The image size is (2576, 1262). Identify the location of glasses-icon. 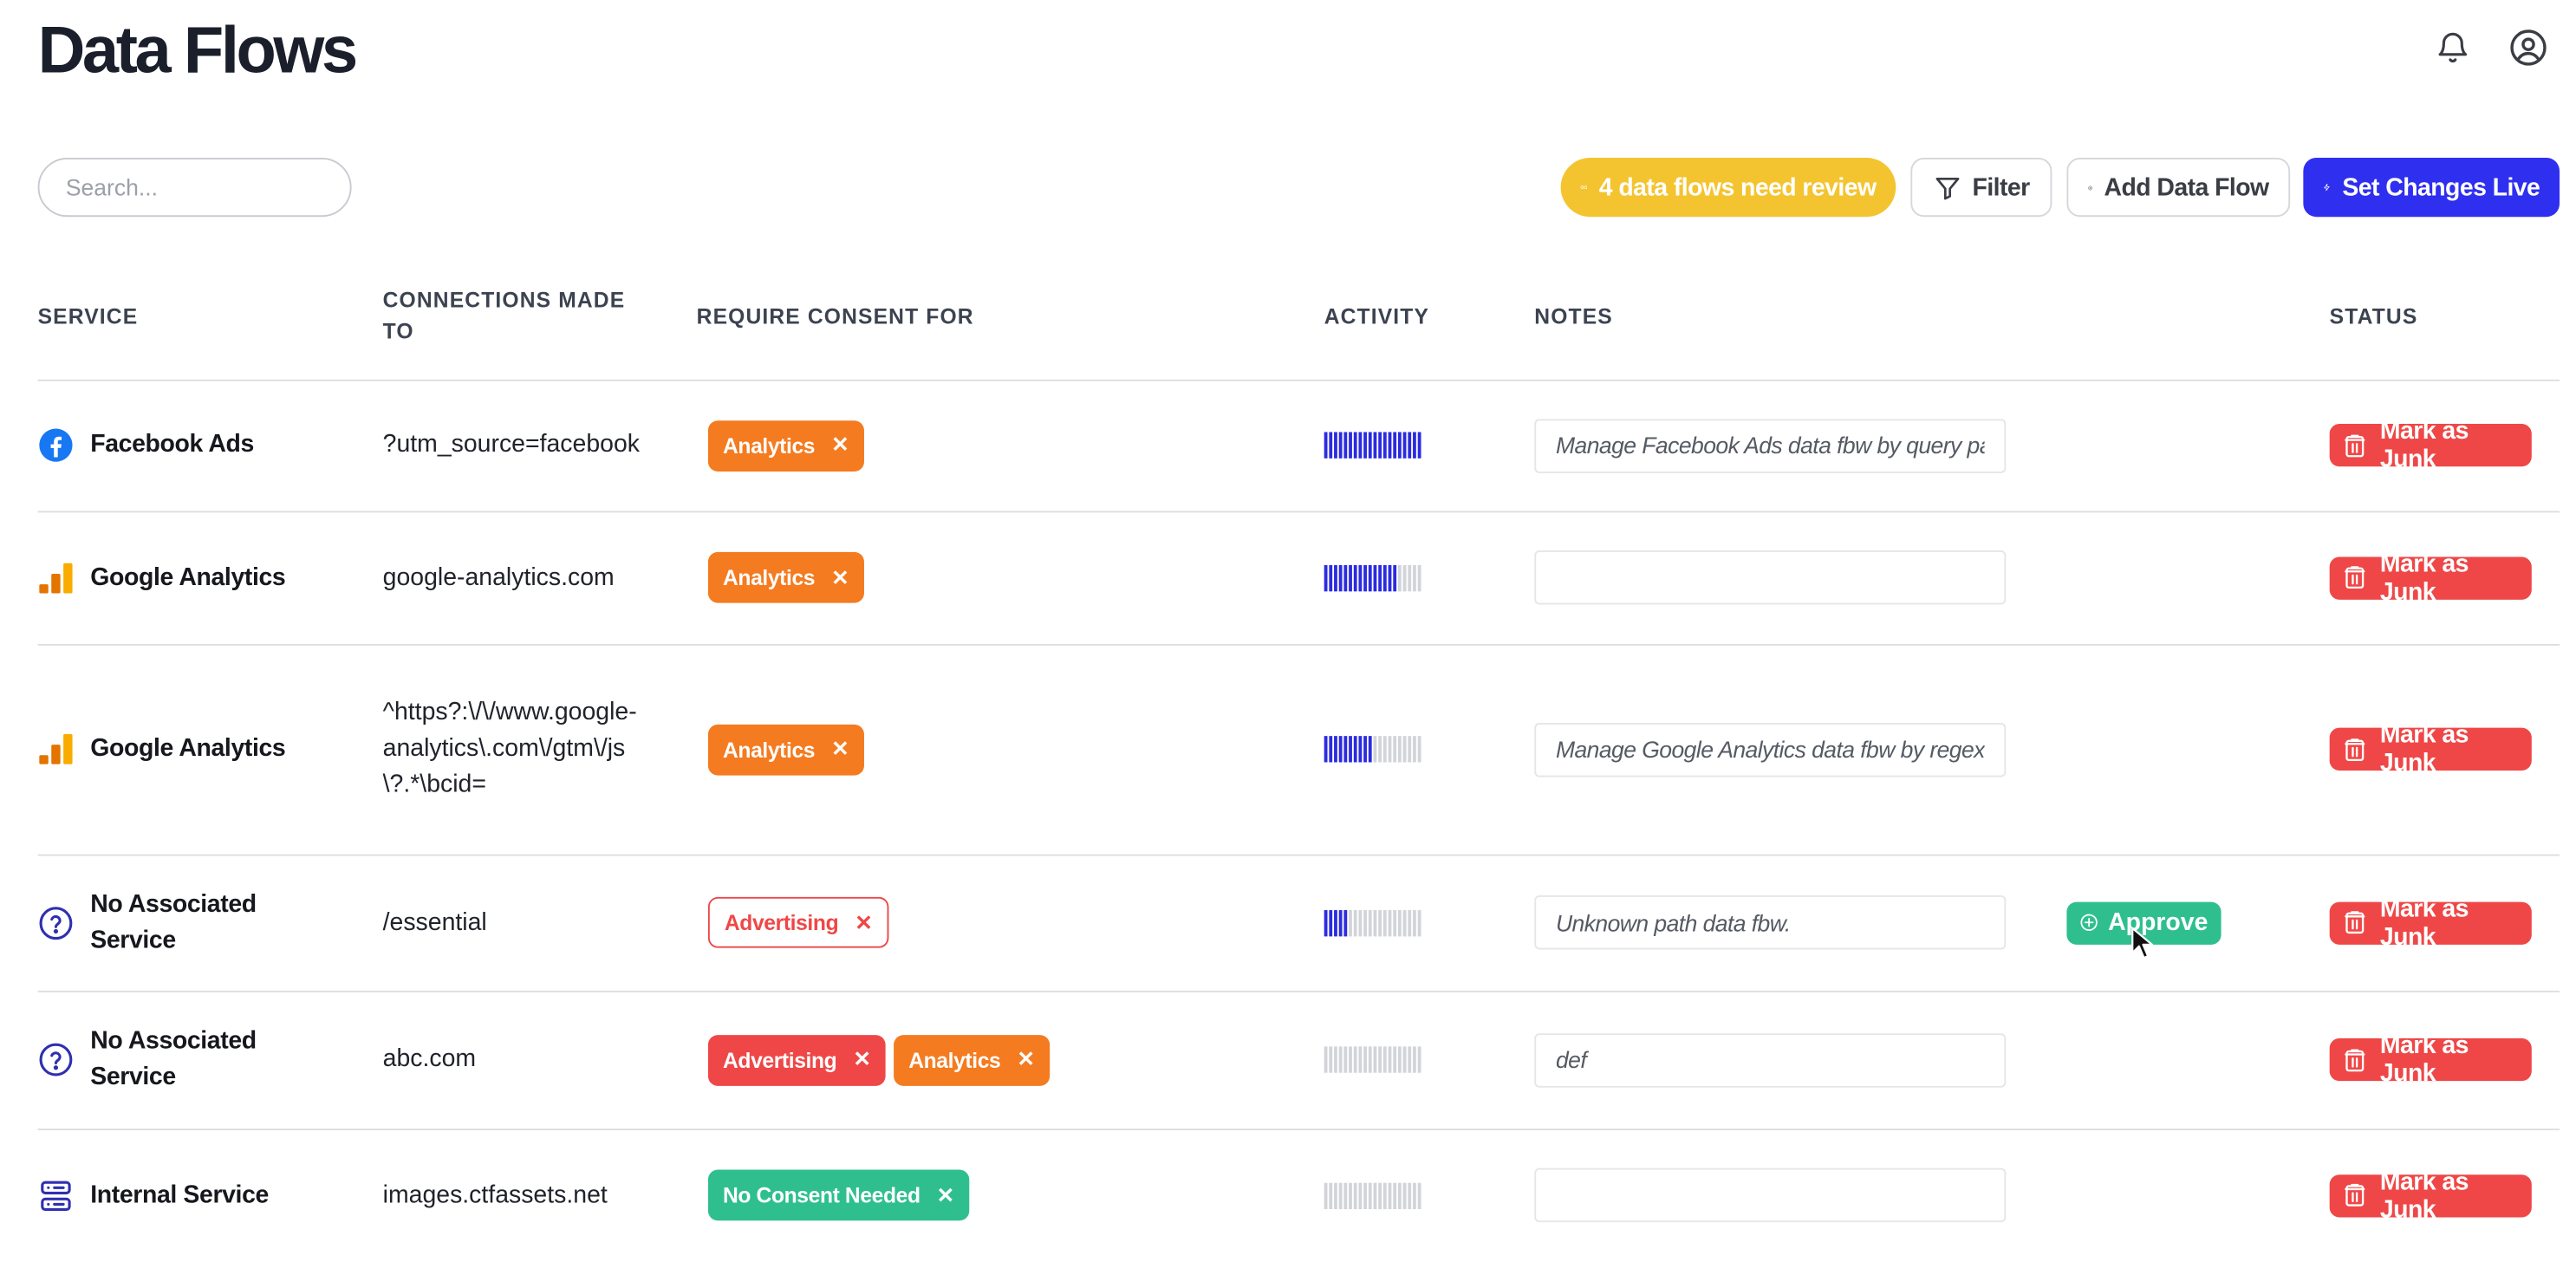
(1584, 187).